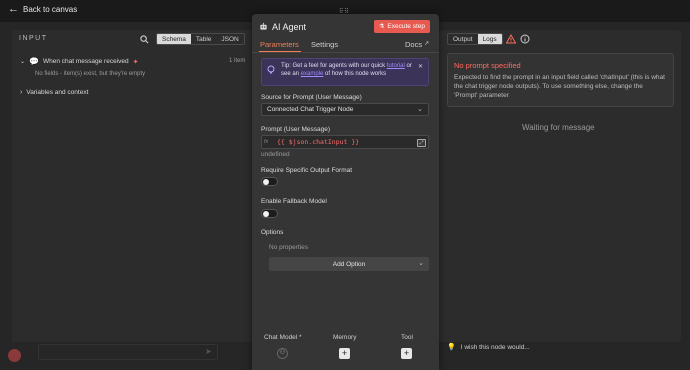 The image size is (690, 370). Describe the element at coordinates (282, 353) in the screenshot. I see `chat-model-connector-icon: ⚇` at that location.